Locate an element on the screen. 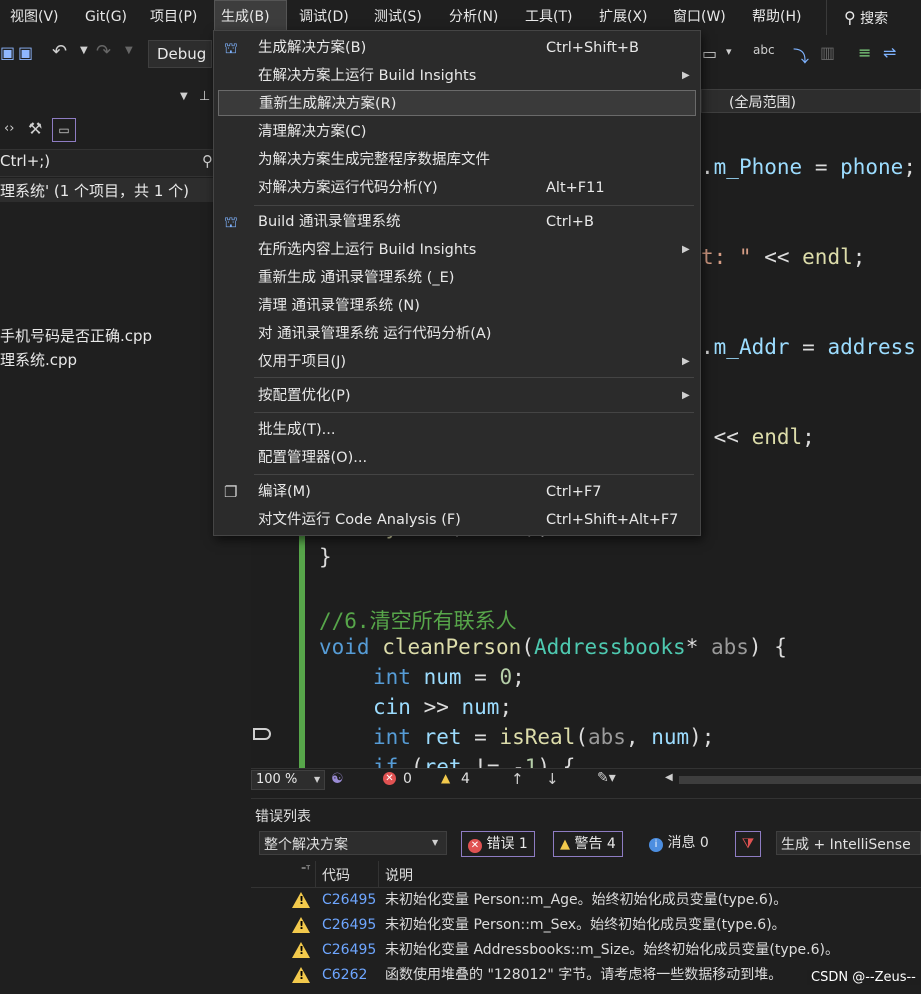  menu-item-clean-project: 清理 通讯录管理系统 (N) is located at coordinates (457, 306).